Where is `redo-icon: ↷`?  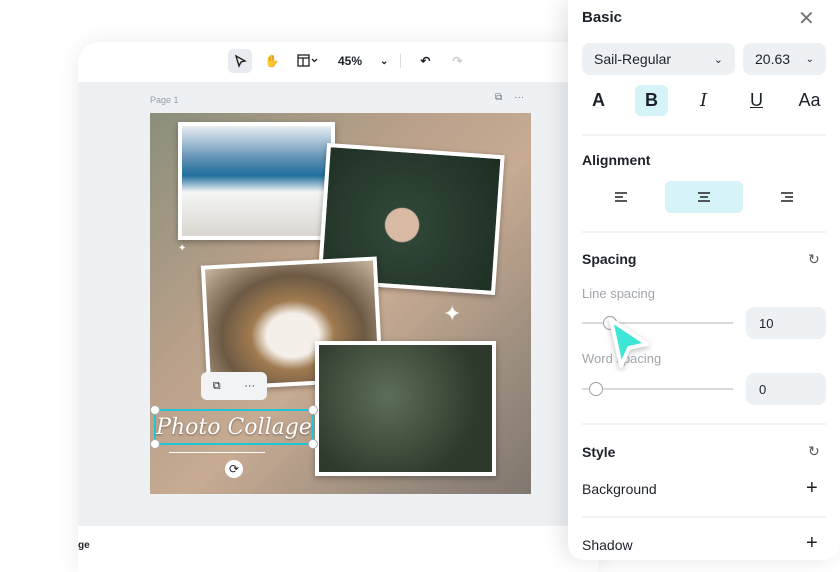
redo-icon: ↷ is located at coordinates (457, 61).